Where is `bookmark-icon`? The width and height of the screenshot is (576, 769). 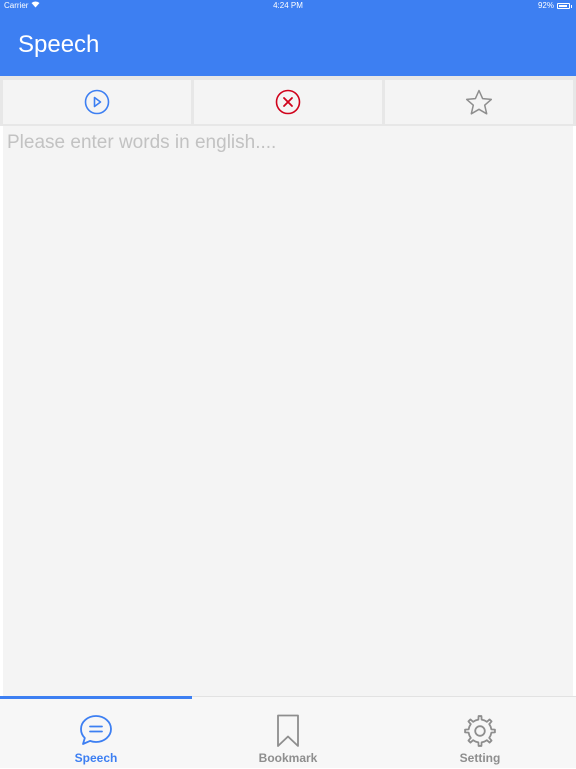 bookmark-icon is located at coordinates (288, 733).